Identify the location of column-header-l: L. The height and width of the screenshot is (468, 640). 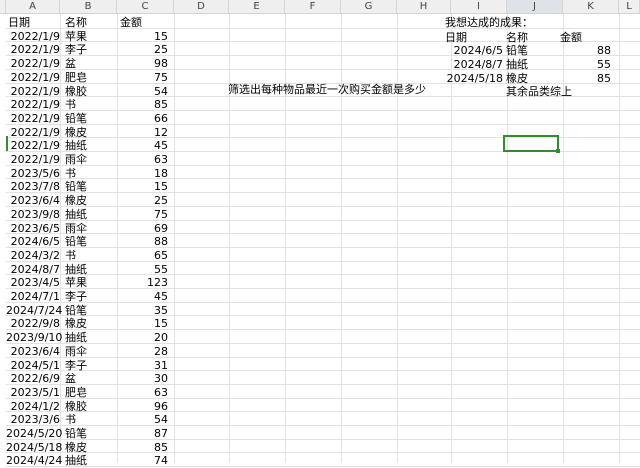
(629, 7).